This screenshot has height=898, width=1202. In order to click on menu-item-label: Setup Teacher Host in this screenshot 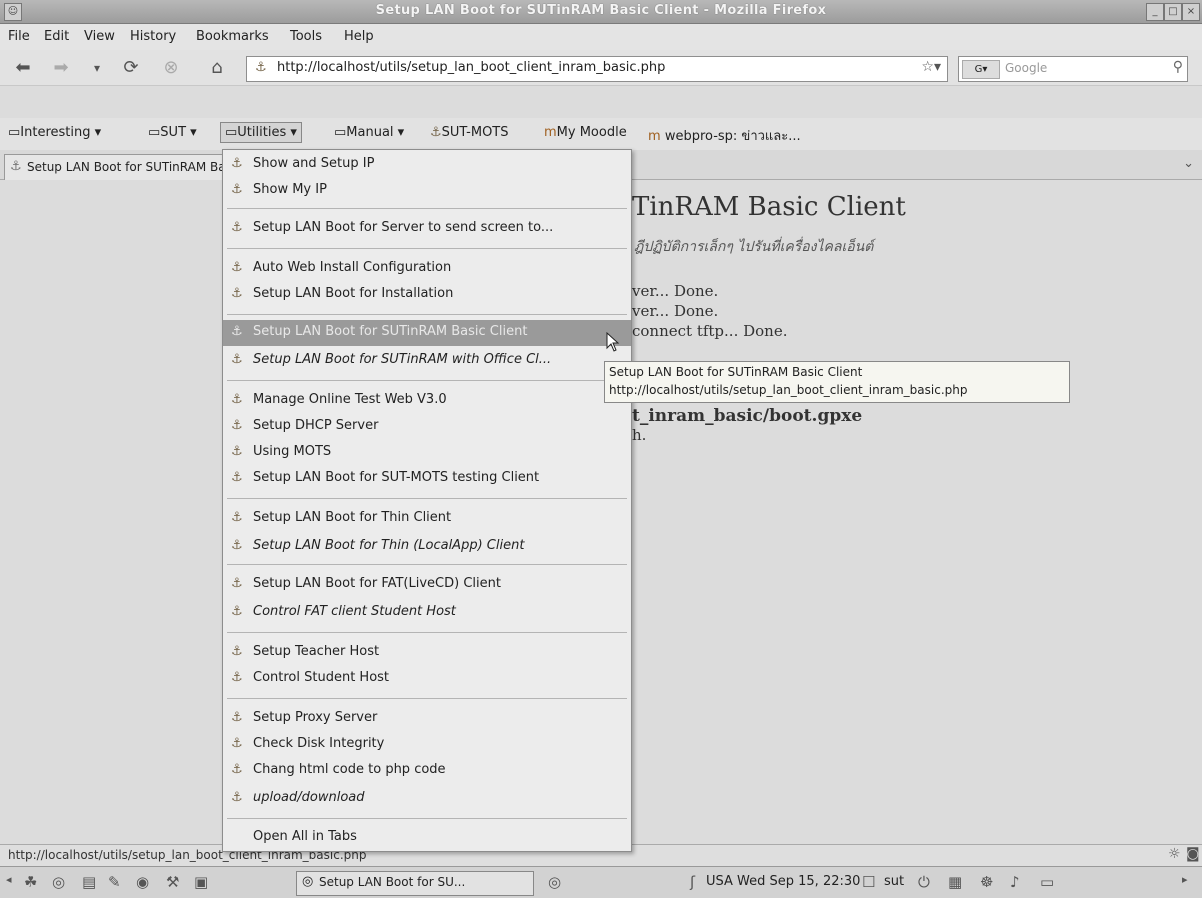, I will do `click(316, 651)`.